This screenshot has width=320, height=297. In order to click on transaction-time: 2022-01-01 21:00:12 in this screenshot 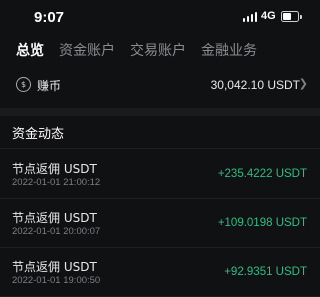, I will do `click(56, 182)`.